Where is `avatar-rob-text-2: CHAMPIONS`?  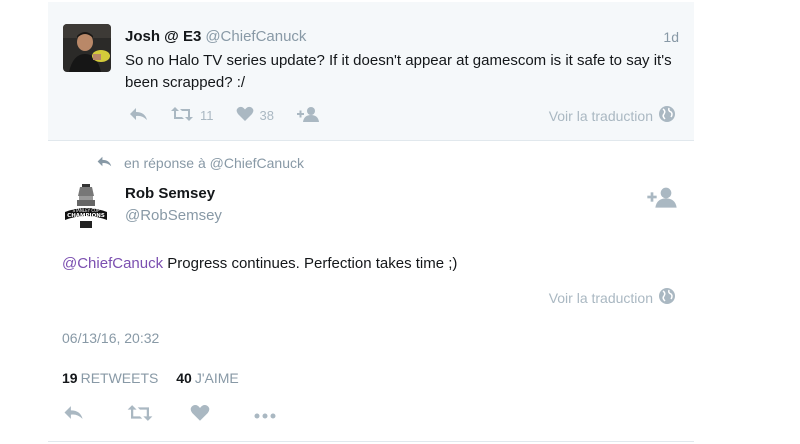
avatar-rob-text-2: CHAMPIONS is located at coordinates (86, 216).